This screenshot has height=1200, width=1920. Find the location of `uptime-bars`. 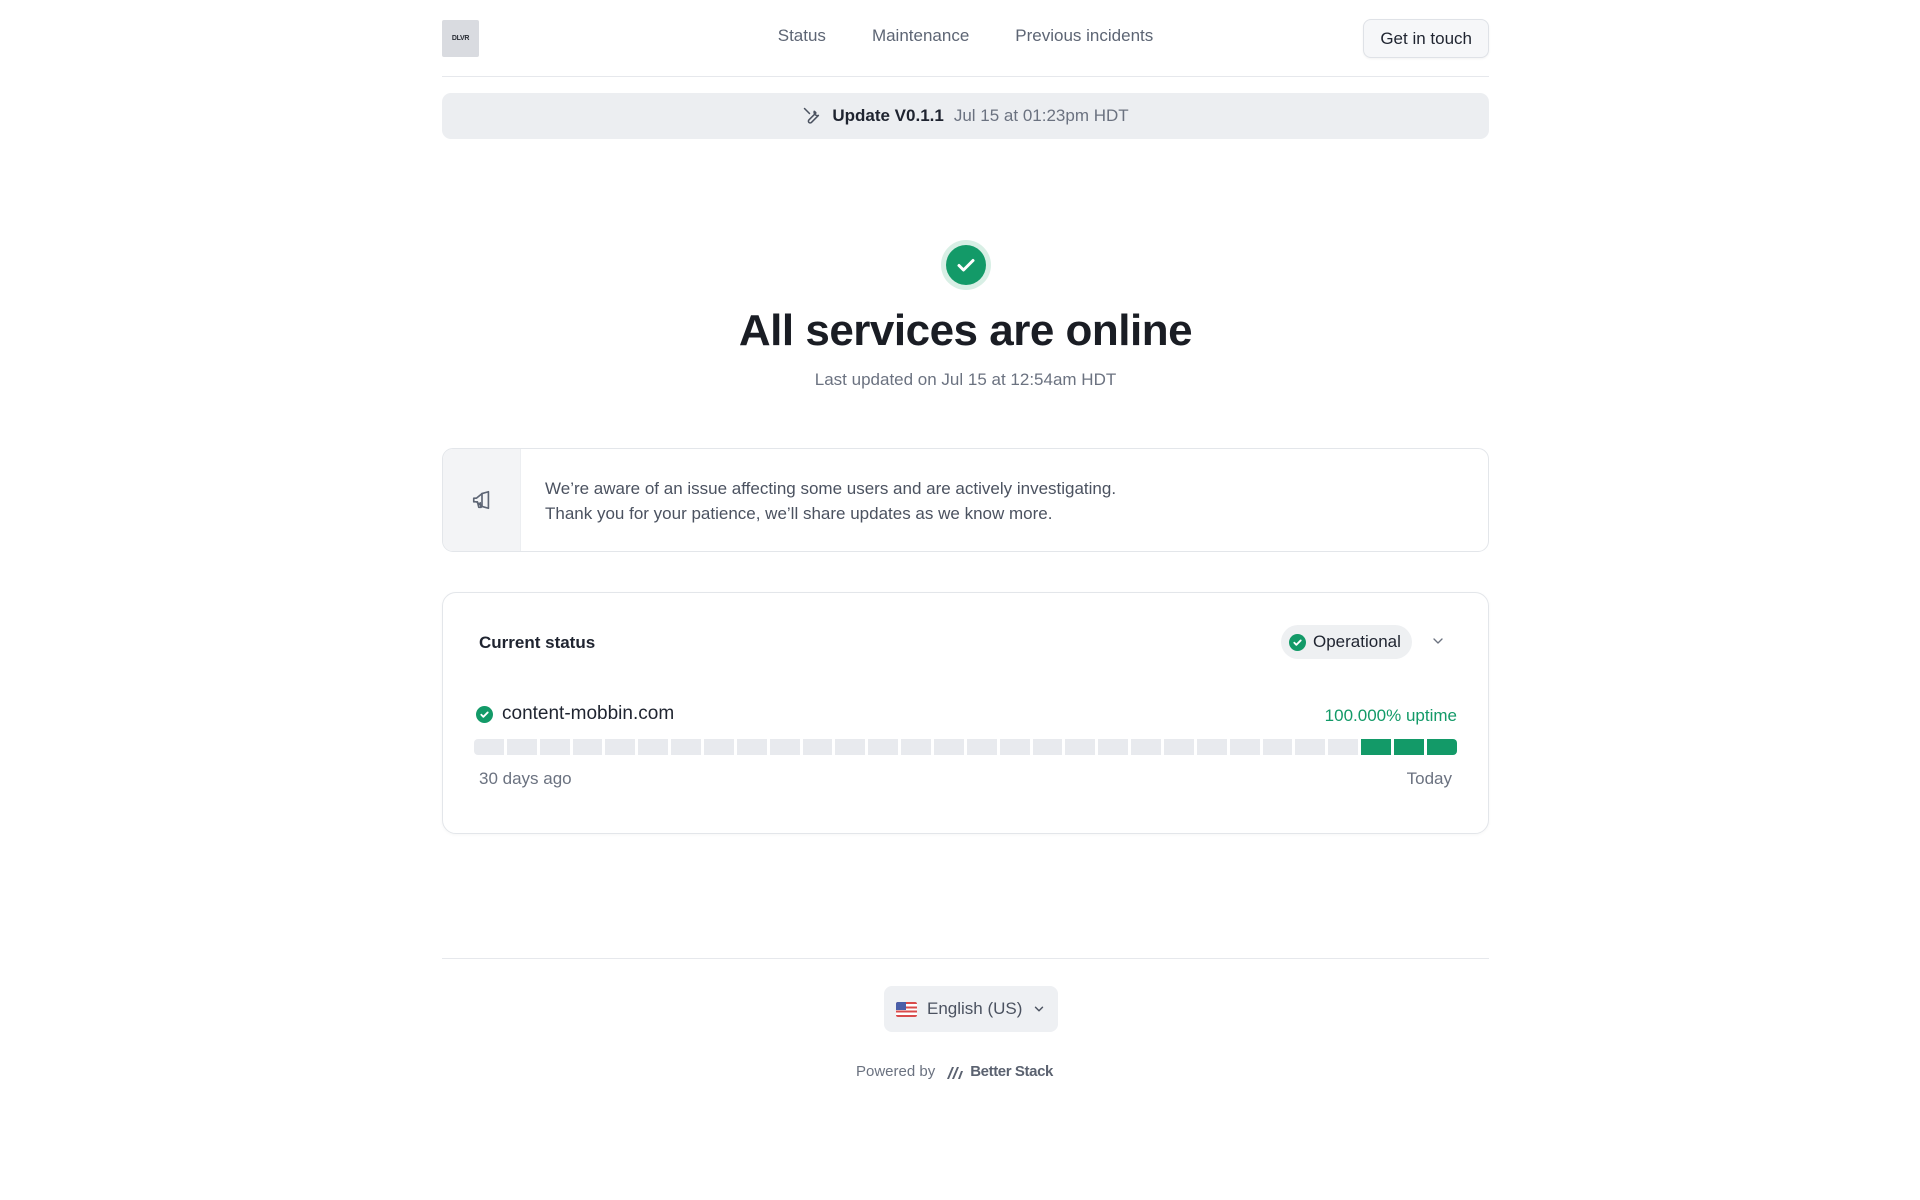

uptime-bars is located at coordinates (965, 747).